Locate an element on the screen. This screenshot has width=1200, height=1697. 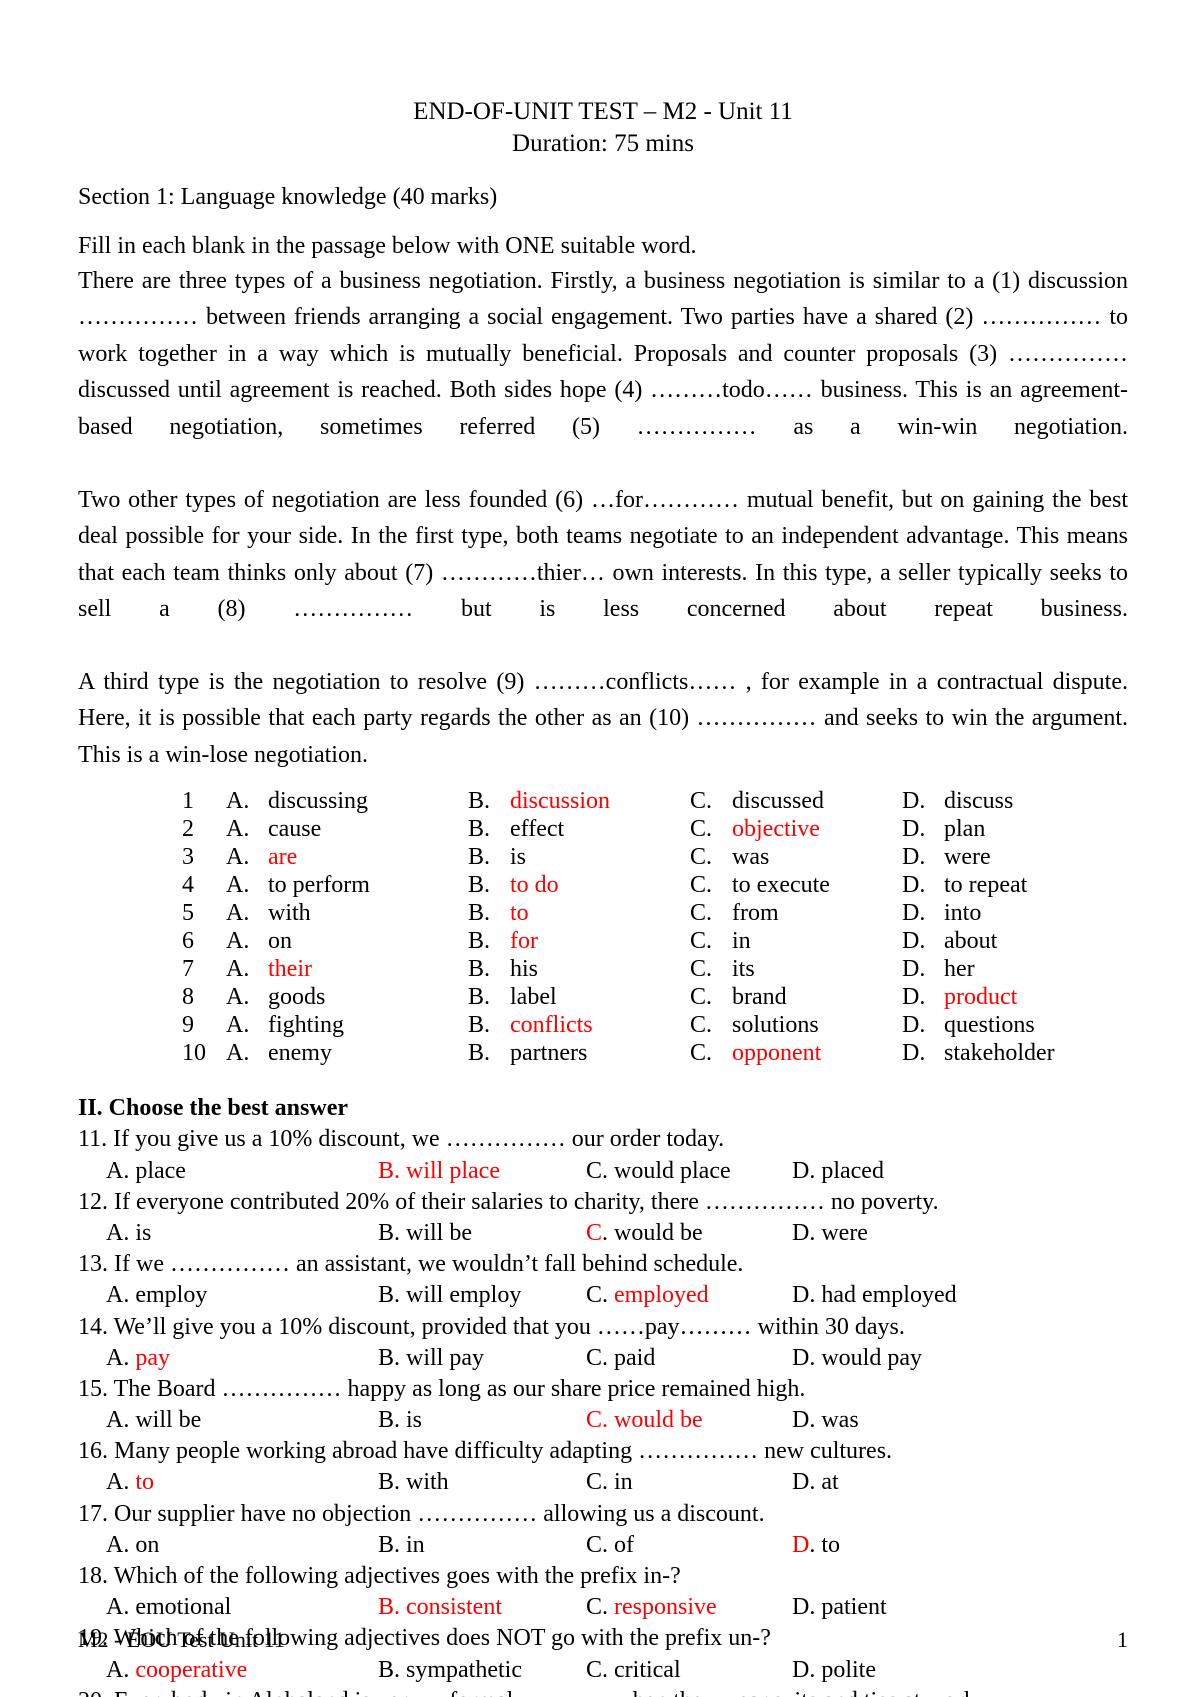
question-option: D. had employed is located at coordinates (892, 1295).